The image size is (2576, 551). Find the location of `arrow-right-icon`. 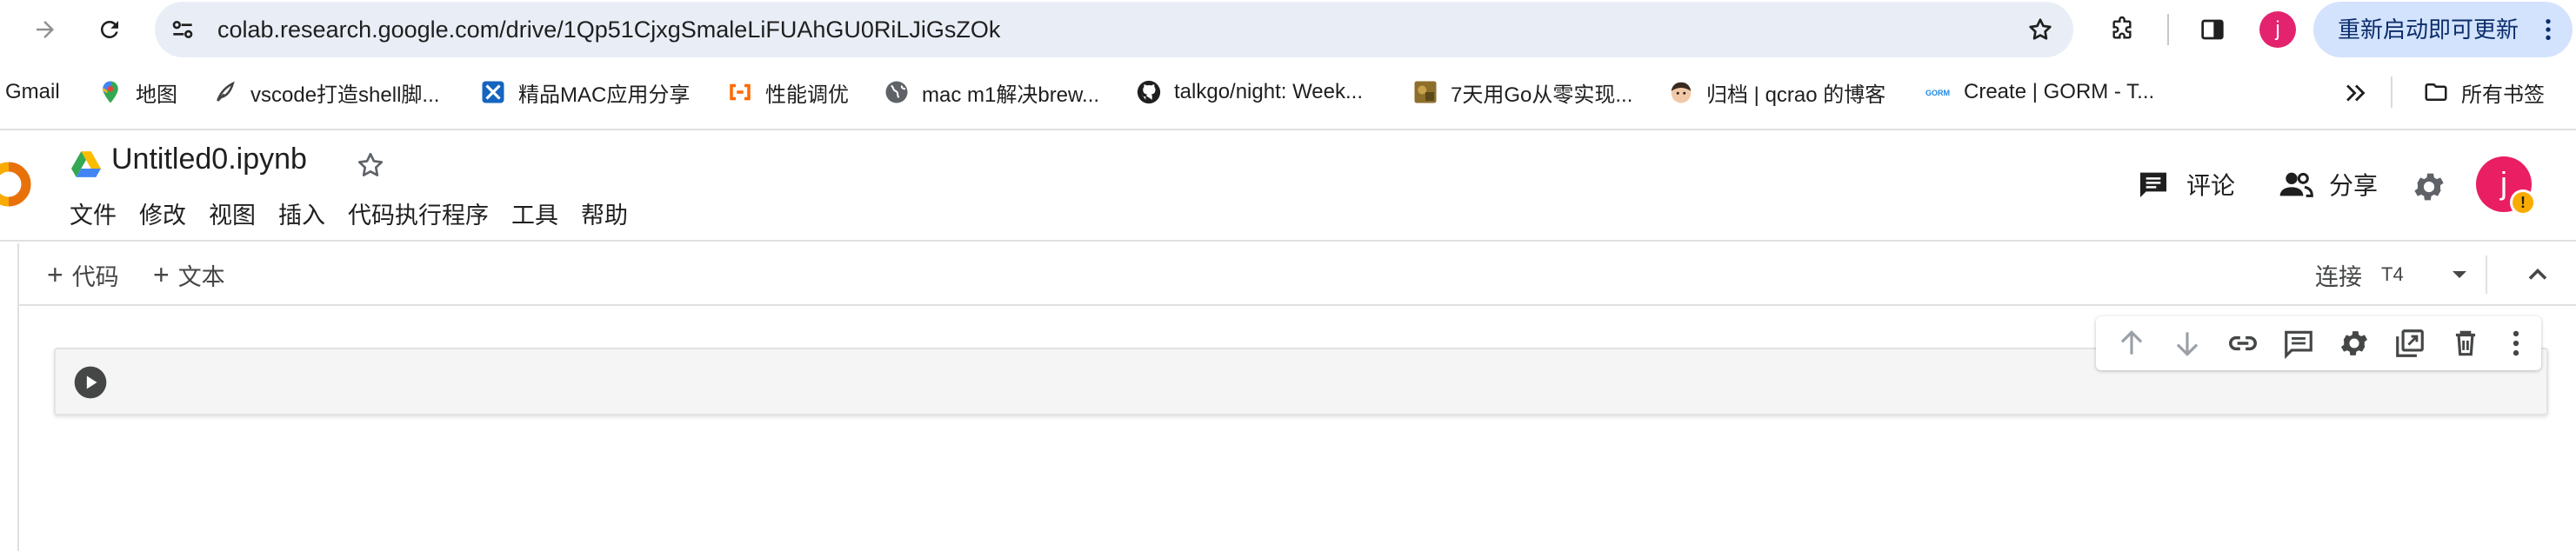

arrow-right-icon is located at coordinates (45, 29).